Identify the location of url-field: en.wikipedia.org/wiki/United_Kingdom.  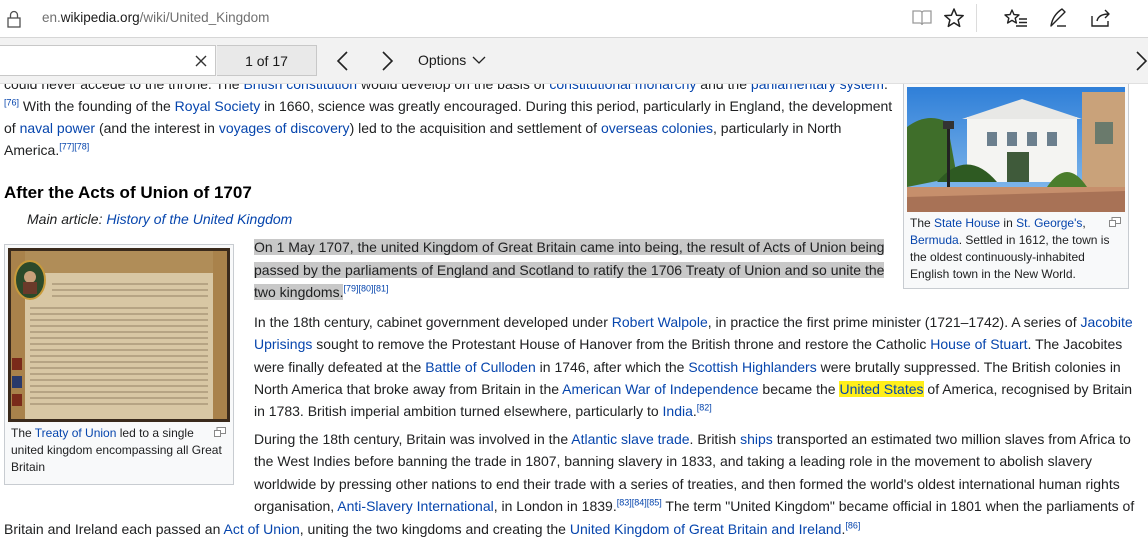
(155, 17).